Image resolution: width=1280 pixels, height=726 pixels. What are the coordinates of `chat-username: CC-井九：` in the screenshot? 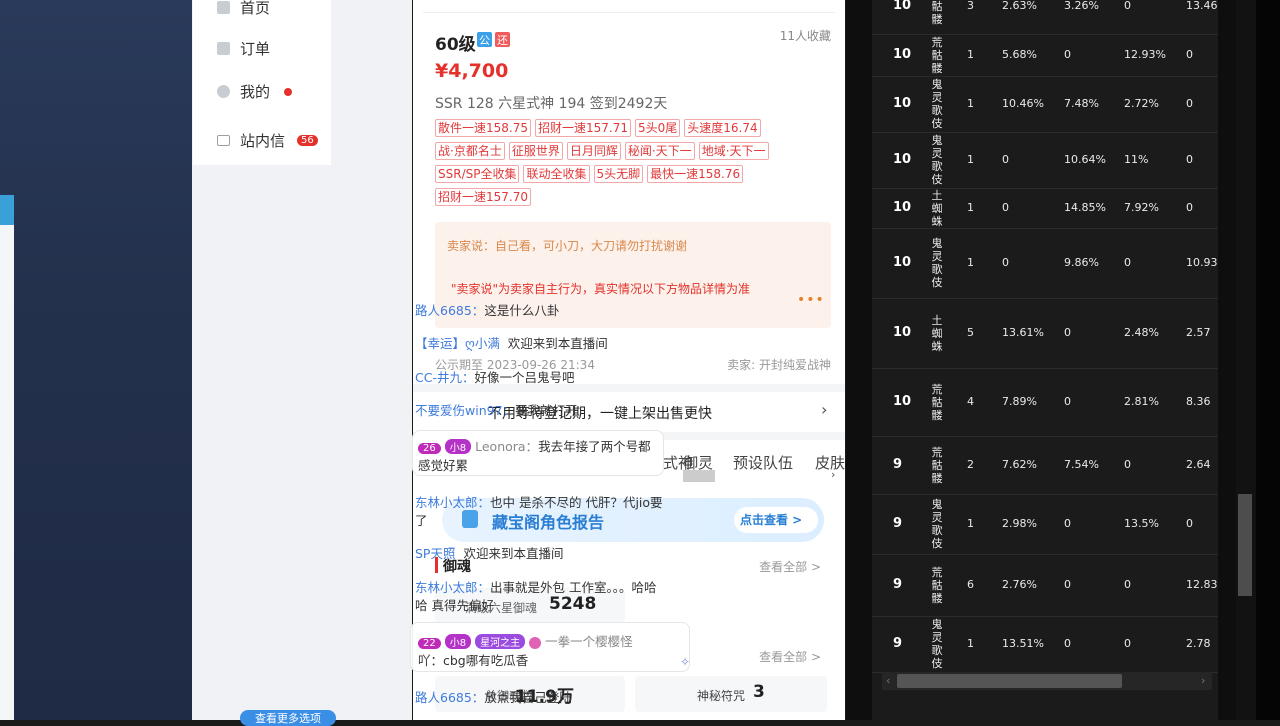 It's located at (444, 377).